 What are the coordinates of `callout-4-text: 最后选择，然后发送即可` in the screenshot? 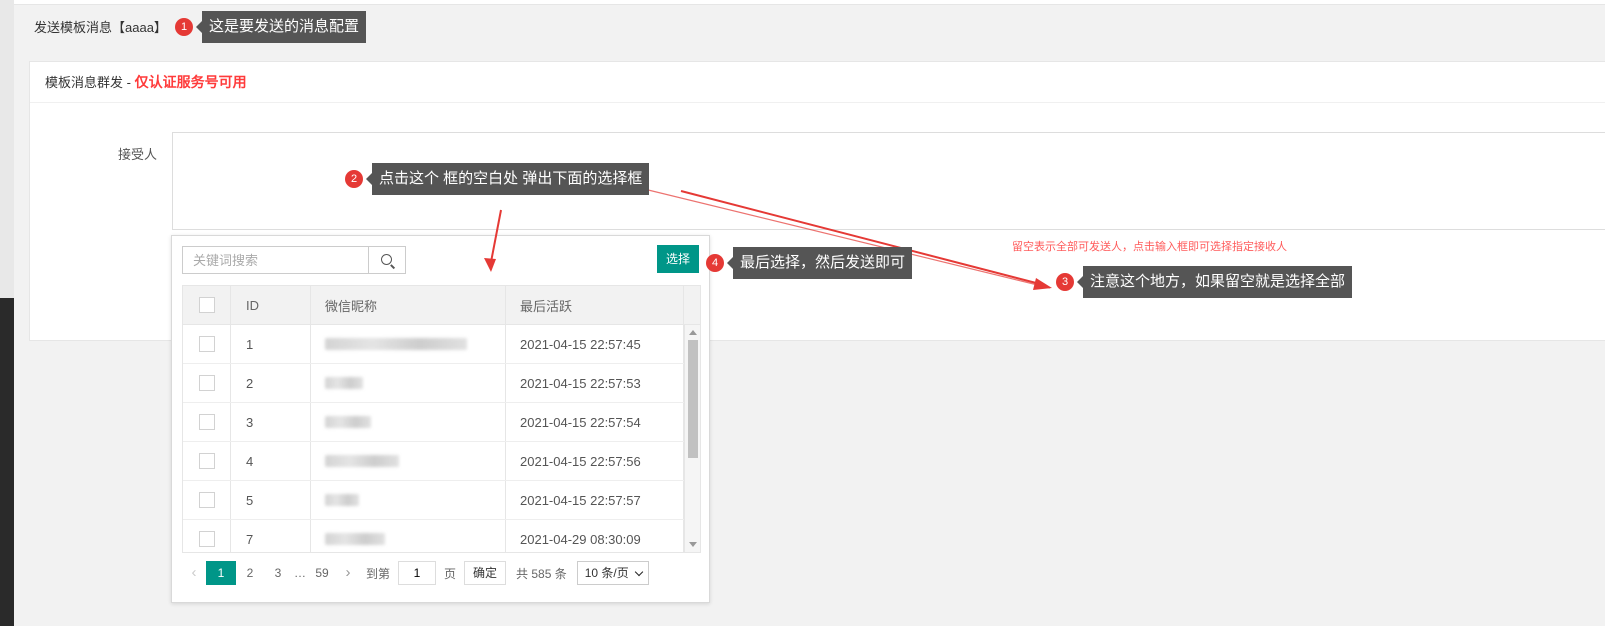 It's located at (819, 263).